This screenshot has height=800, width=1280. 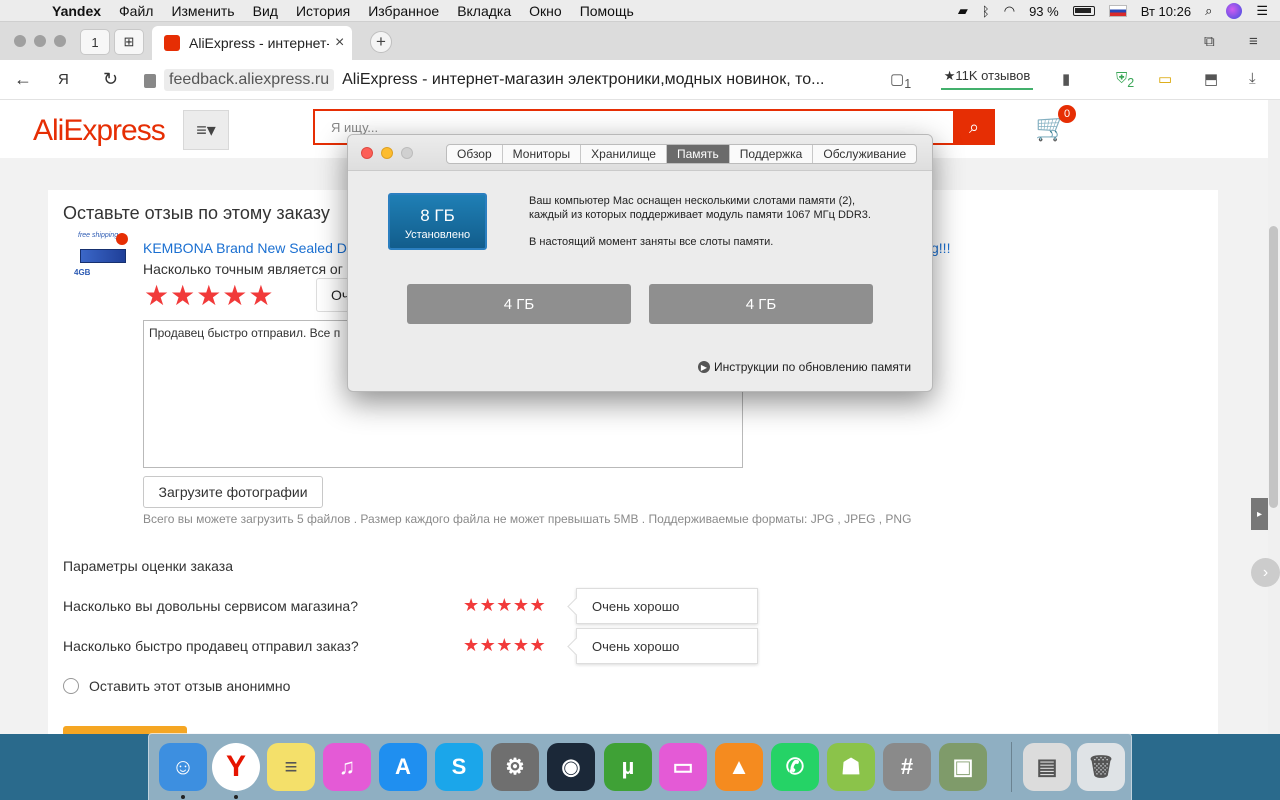 What do you see at coordinates (1234, 11) in the screenshot?
I see `siri-icon` at bounding box center [1234, 11].